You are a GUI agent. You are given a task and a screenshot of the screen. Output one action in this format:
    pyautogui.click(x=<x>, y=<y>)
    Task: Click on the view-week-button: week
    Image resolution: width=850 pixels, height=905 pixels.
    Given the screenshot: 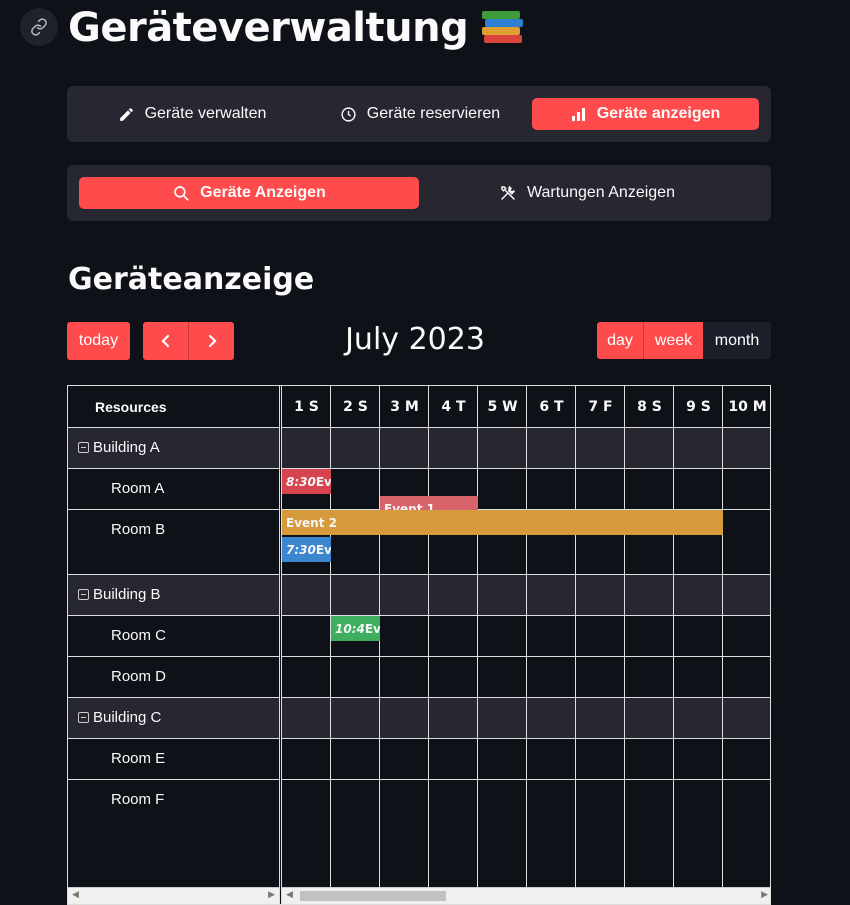 What is the action you would take?
    pyautogui.click(x=673, y=340)
    